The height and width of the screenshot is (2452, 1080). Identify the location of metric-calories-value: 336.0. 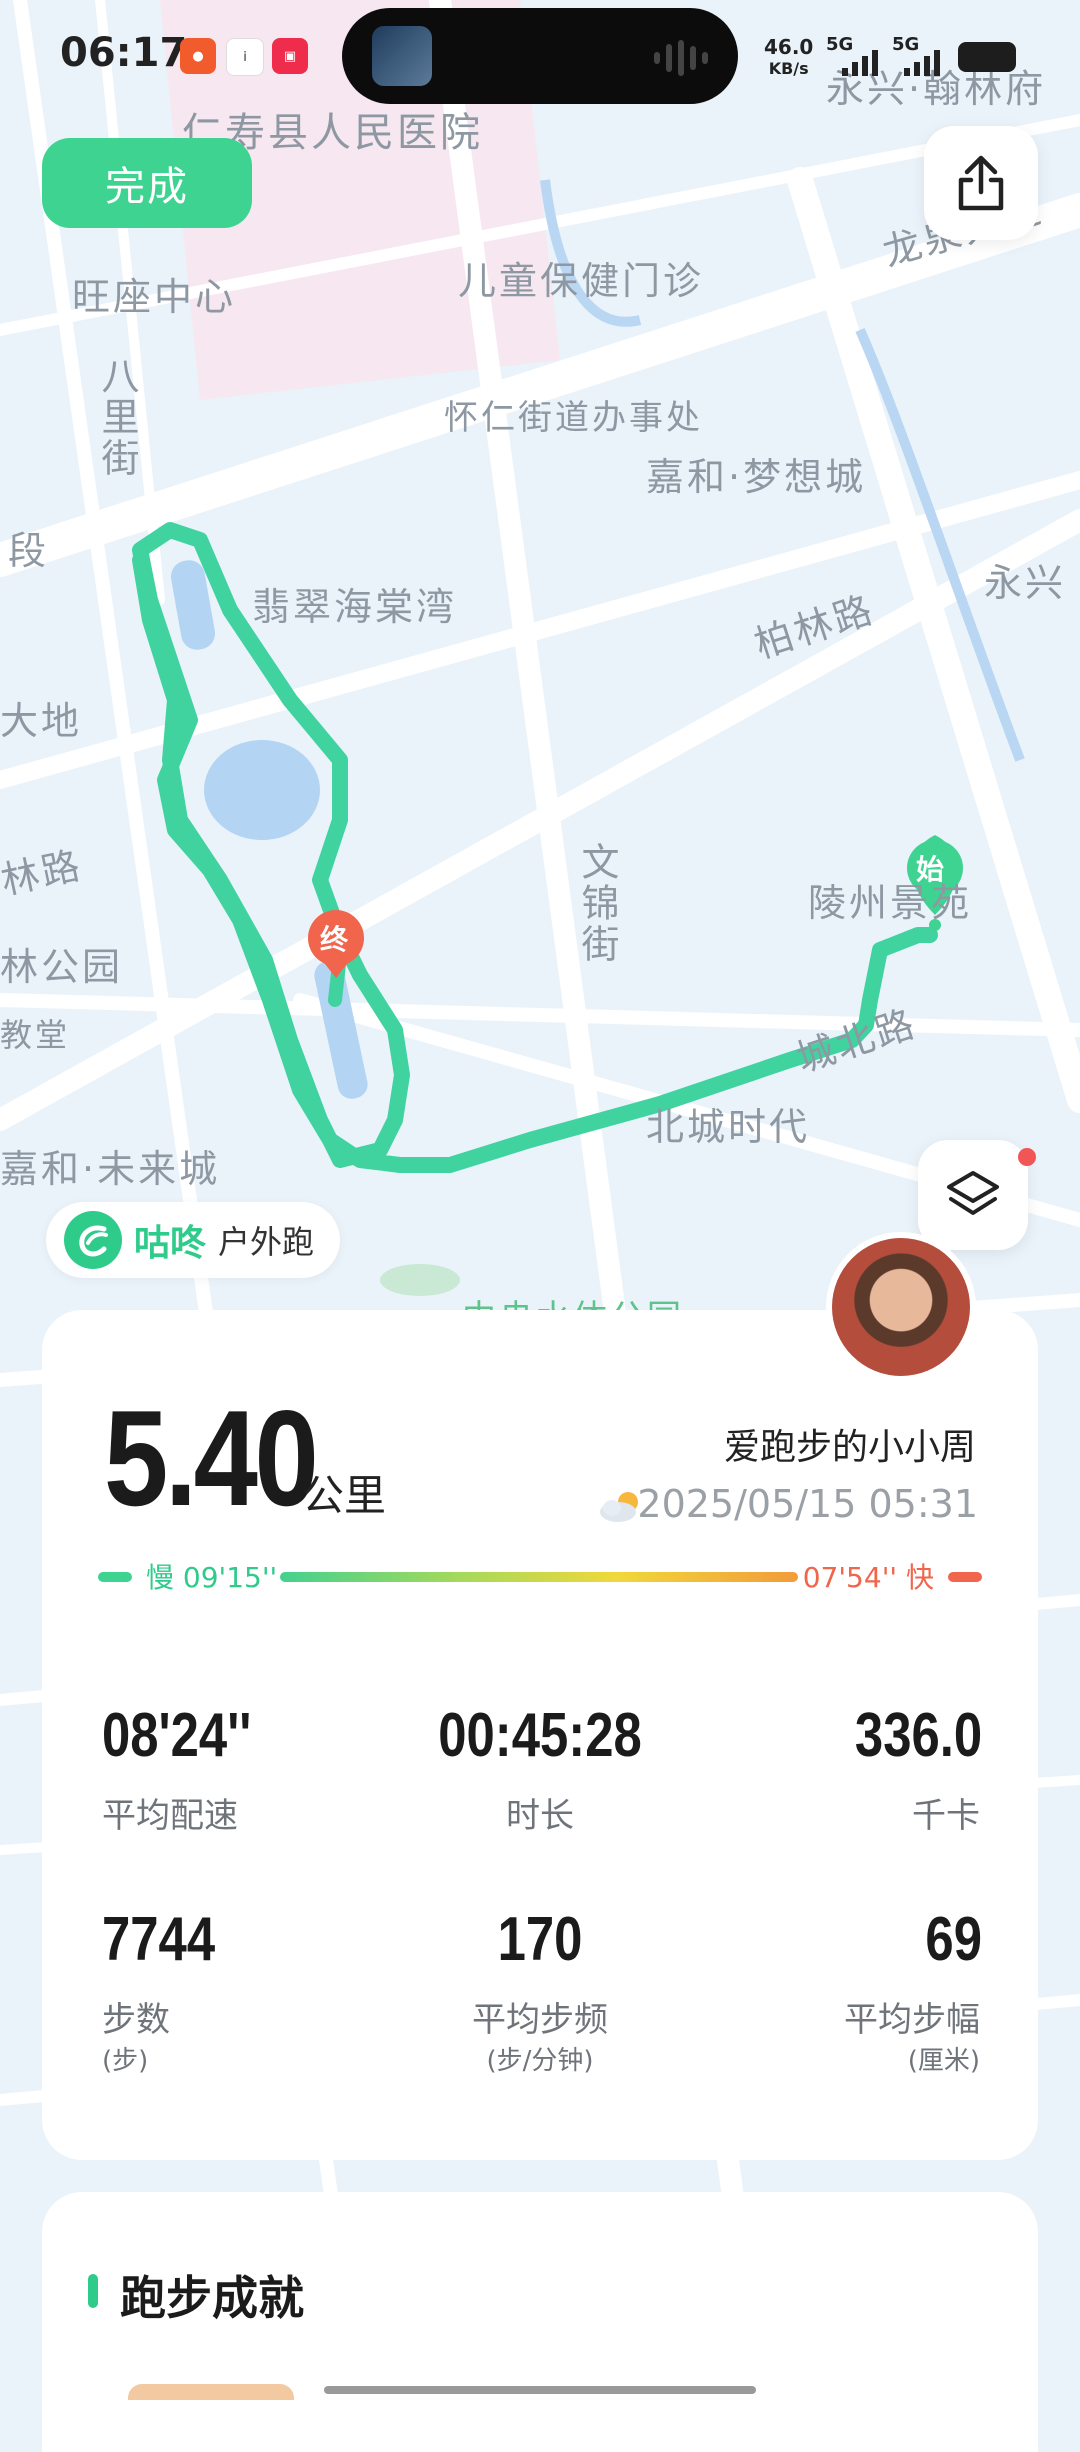
(918, 1735).